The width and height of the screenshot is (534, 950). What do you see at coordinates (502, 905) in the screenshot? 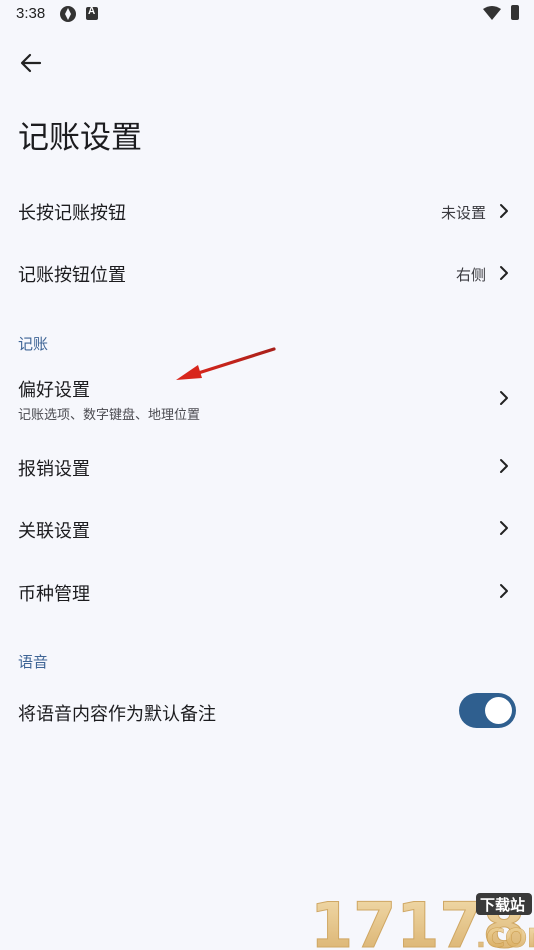
I see `svg-text: 下载站` at bounding box center [502, 905].